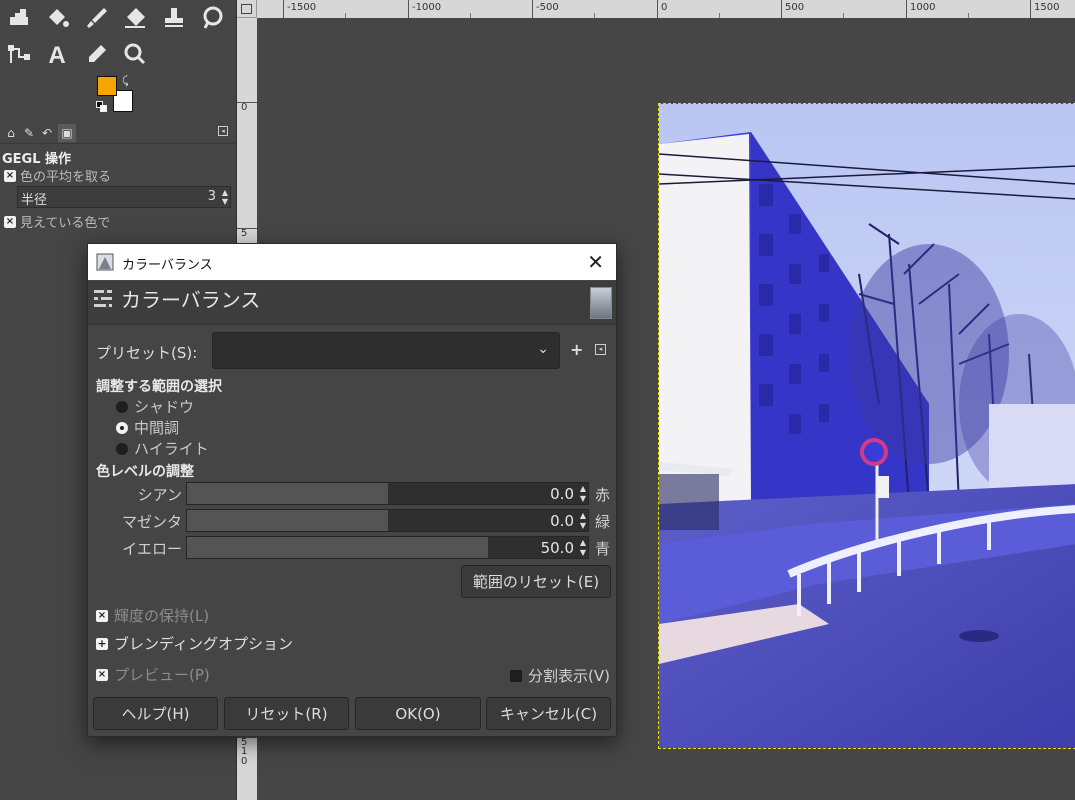 The image size is (1075, 800). Describe the element at coordinates (569, 676) in the screenshot. I see `split-view-label: 分割表示(V)` at that location.